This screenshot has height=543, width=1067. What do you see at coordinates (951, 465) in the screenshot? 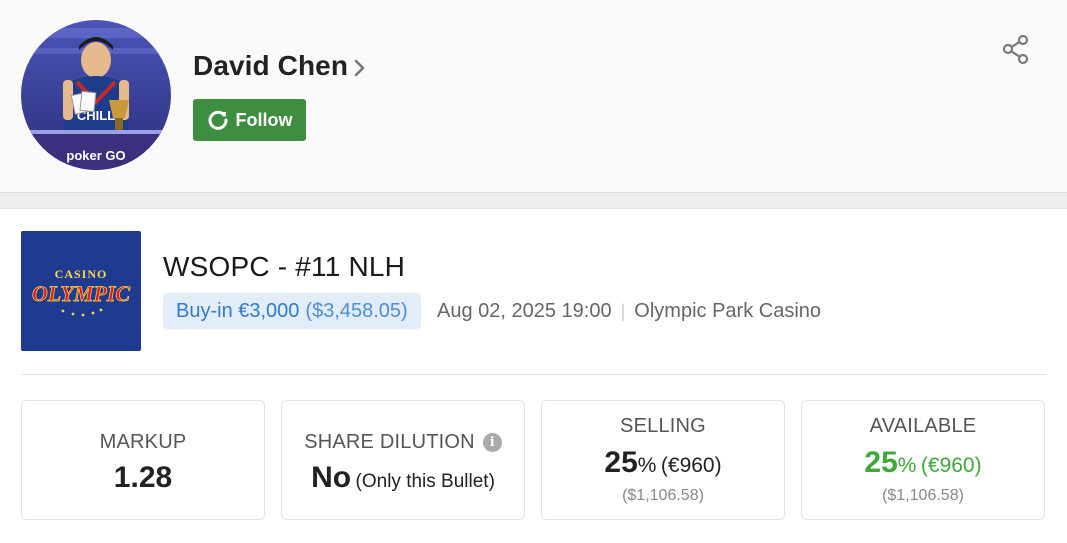
I see `available-eur: (€960)` at bounding box center [951, 465].